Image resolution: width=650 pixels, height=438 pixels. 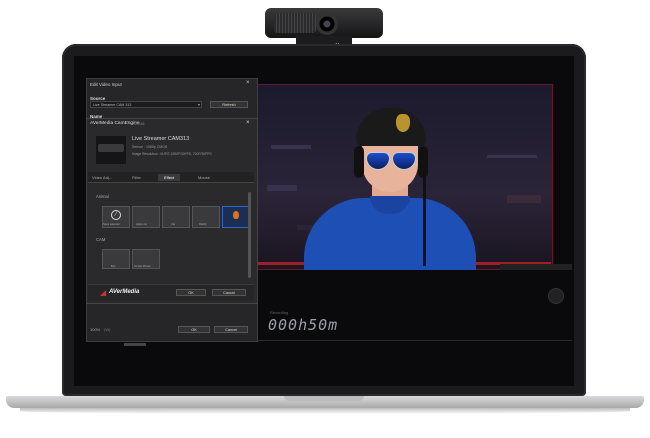 What do you see at coordinates (176, 217) in the screenshot?
I see `effect-cat-button` at bounding box center [176, 217].